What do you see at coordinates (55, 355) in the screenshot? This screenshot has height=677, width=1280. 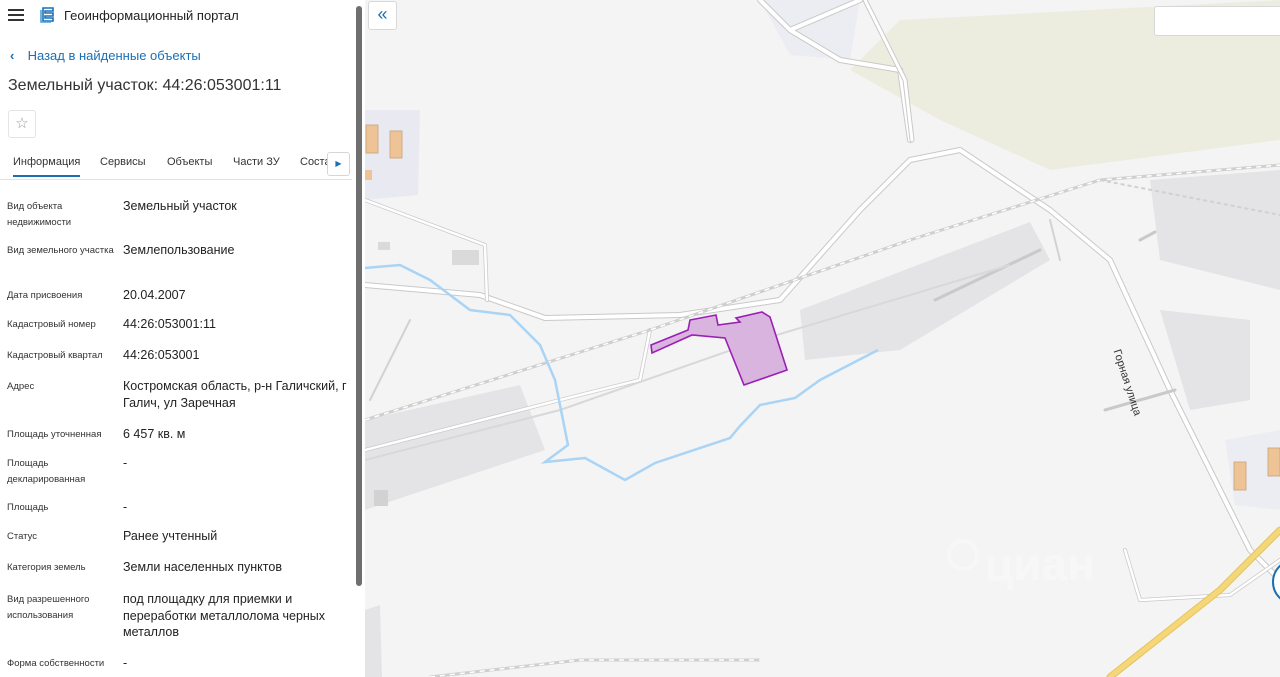 I see `prop-label: Кадастровый квартал` at bounding box center [55, 355].